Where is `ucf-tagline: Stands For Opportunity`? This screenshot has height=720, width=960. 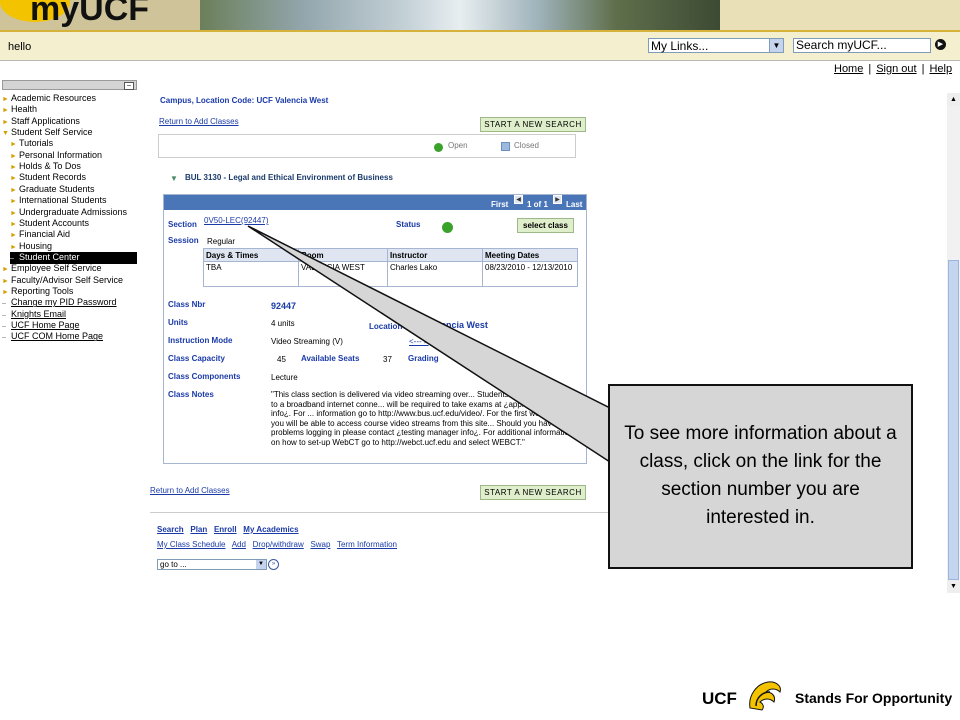 ucf-tagline: Stands For Opportunity is located at coordinates (874, 698).